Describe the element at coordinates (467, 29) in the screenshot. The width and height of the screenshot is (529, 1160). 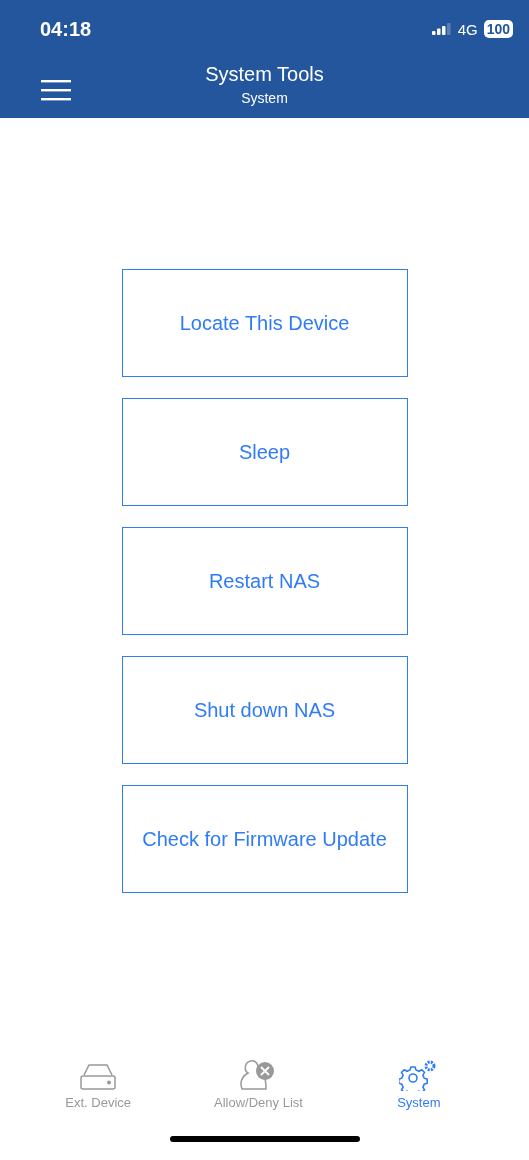
I see `network-label: 4G` at that location.